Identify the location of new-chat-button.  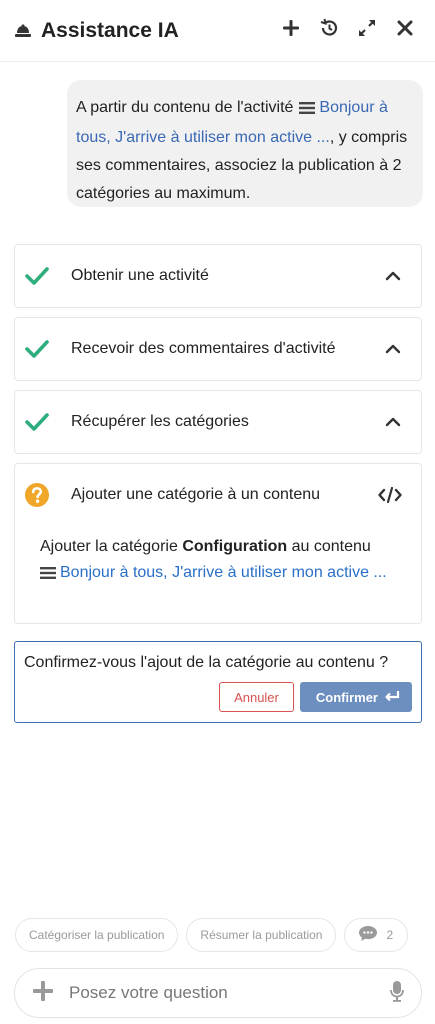
(291, 31).